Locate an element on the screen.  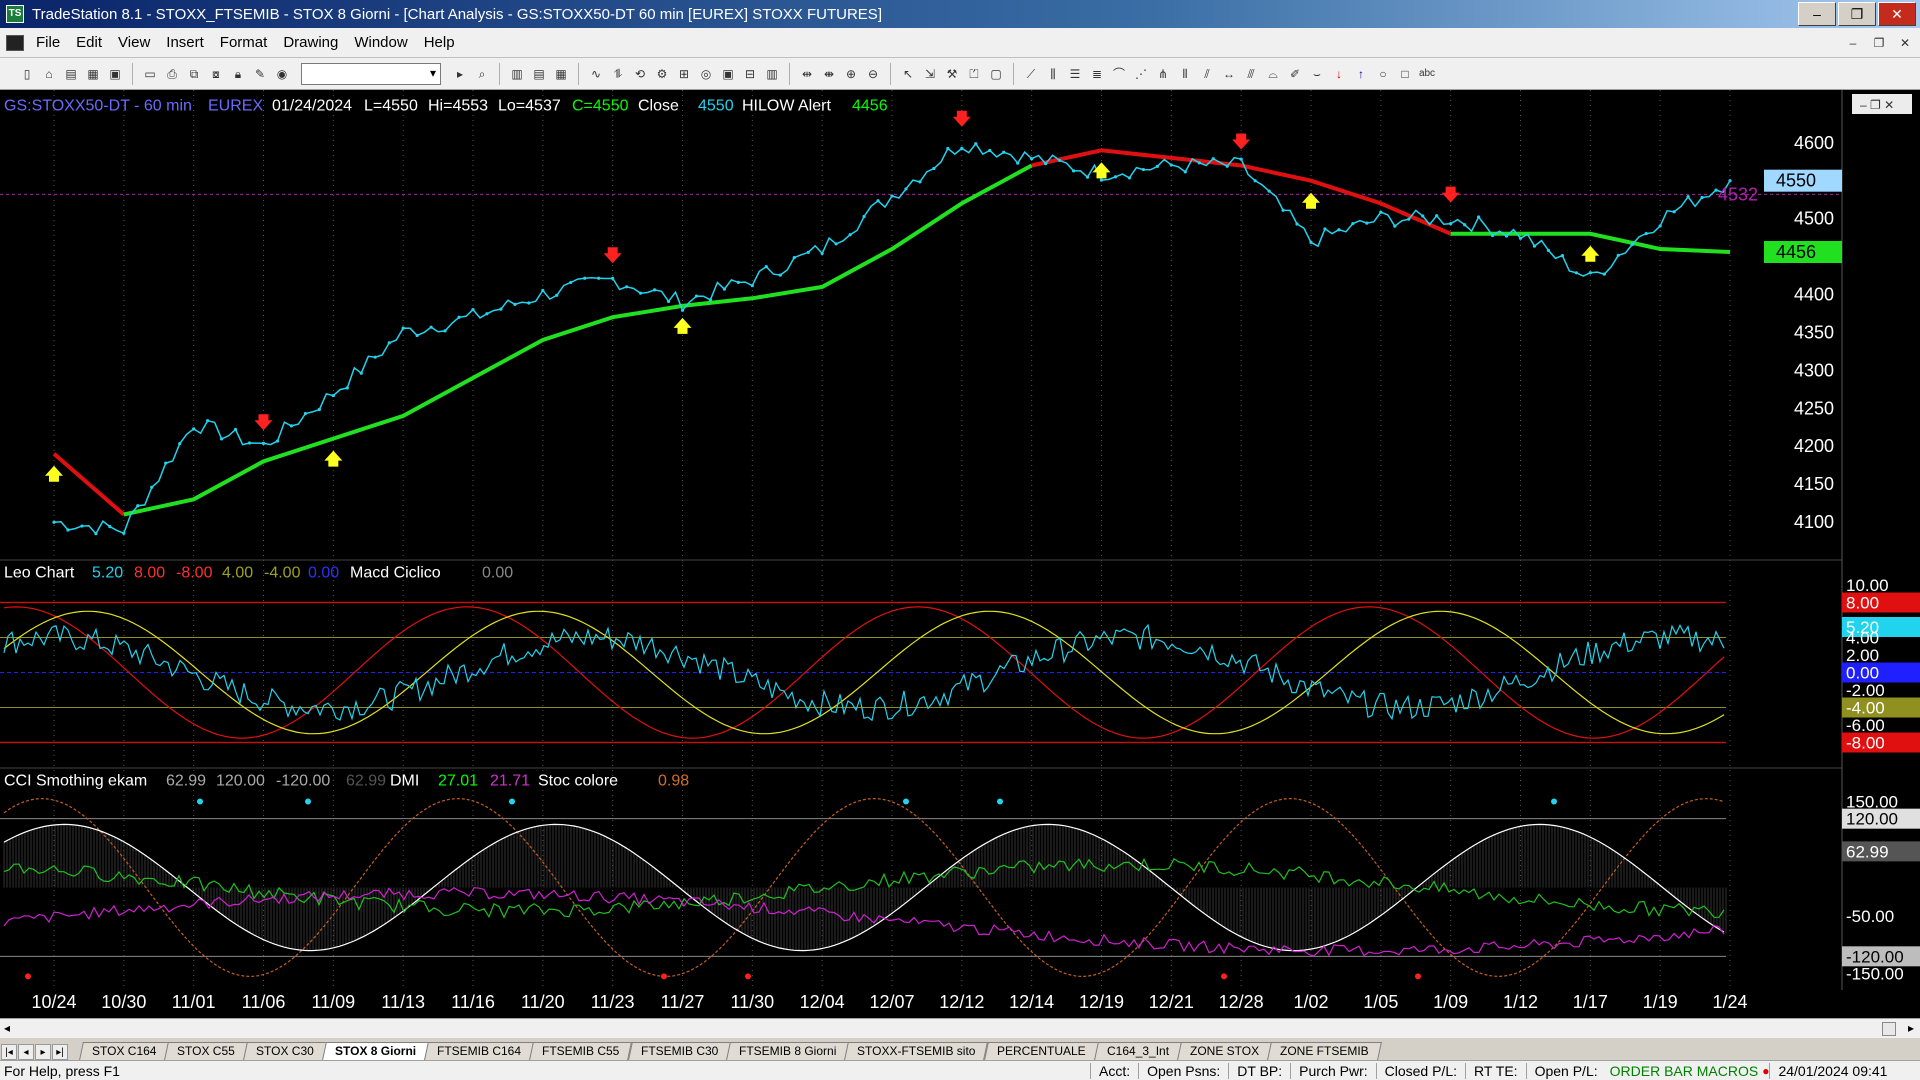
menu-edit: Edit is located at coordinates (89, 42).